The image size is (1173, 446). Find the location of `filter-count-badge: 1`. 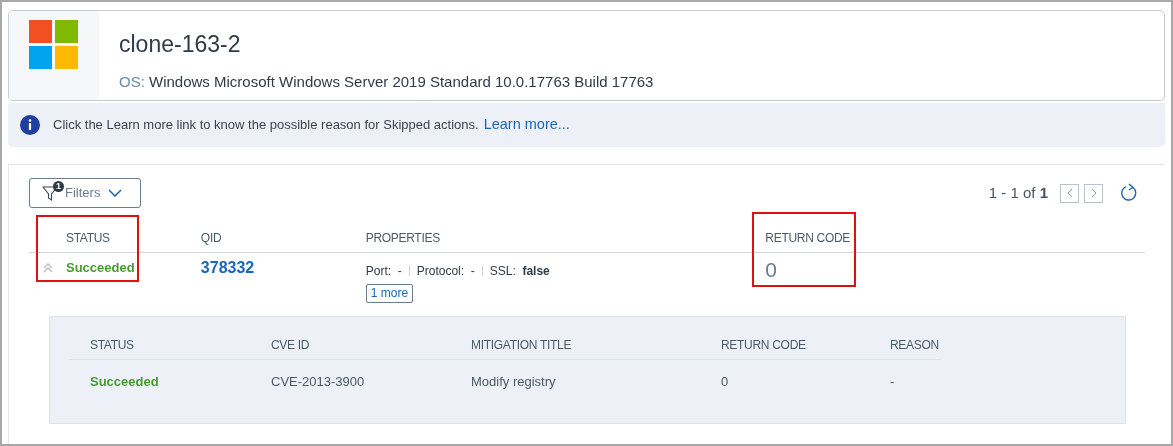

filter-count-badge: 1 is located at coordinates (58, 186).